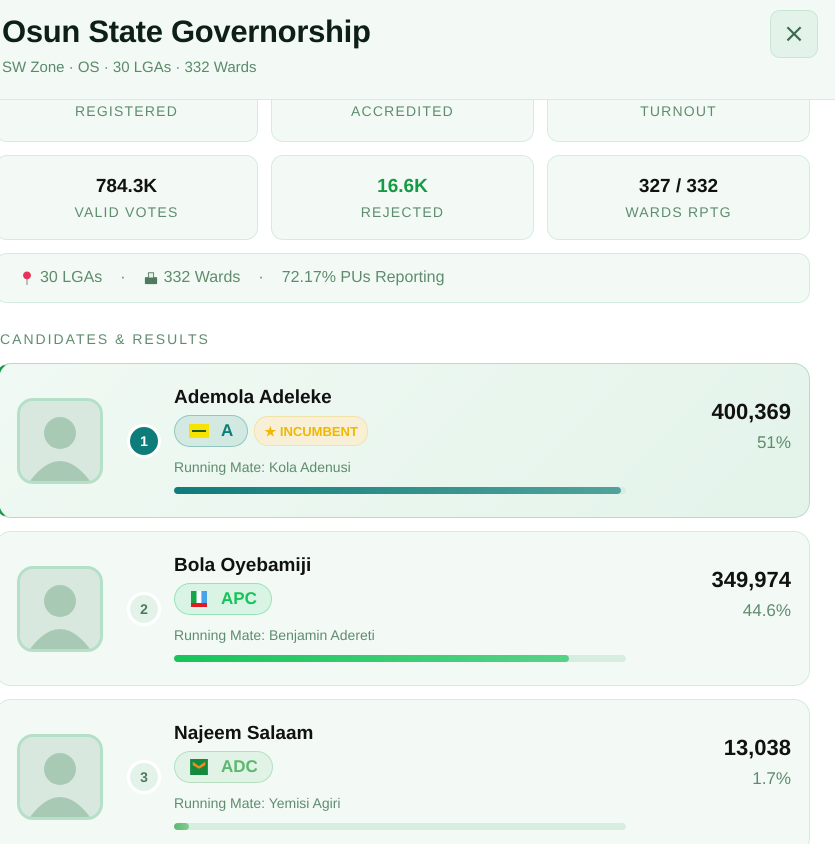 This screenshot has height=844, width=835. Describe the element at coordinates (678, 212) in the screenshot. I see `stat-label: WARDS RPTG` at that location.